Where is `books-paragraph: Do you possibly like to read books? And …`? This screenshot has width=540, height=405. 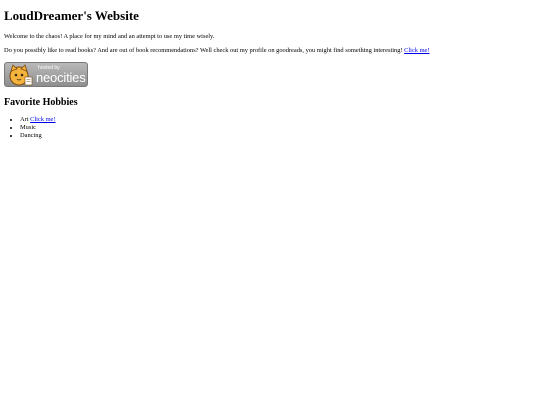
books-paragraph: Do you possibly like to read books? And … is located at coordinates (217, 50).